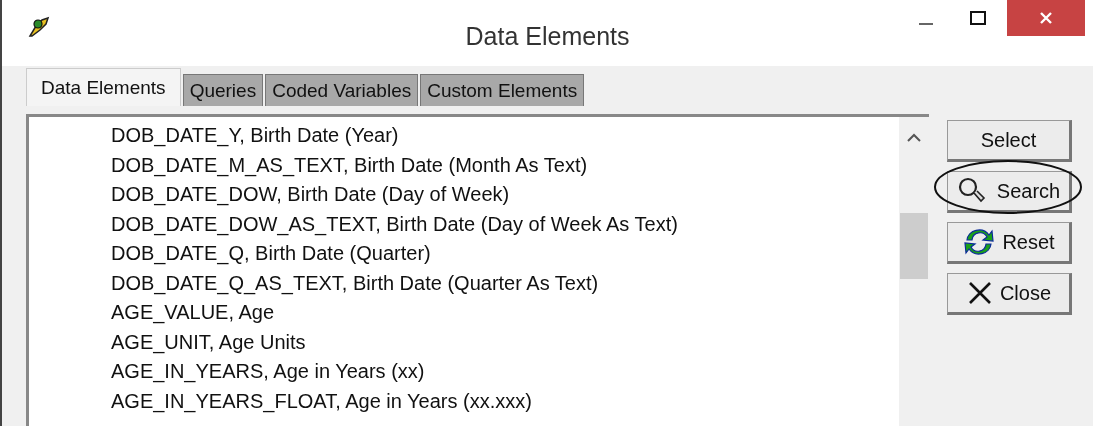 The height and width of the screenshot is (426, 1093). Describe the element at coordinates (505, 136) in the screenshot. I see `list-item: DOB_DATE_Y, Birth Date (Year)` at that location.